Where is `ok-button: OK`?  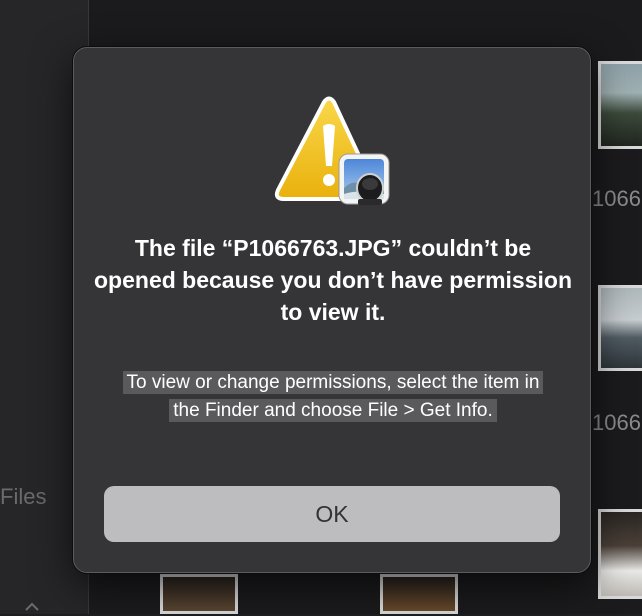
ok-button: OK is located at coordinates (332, 514).